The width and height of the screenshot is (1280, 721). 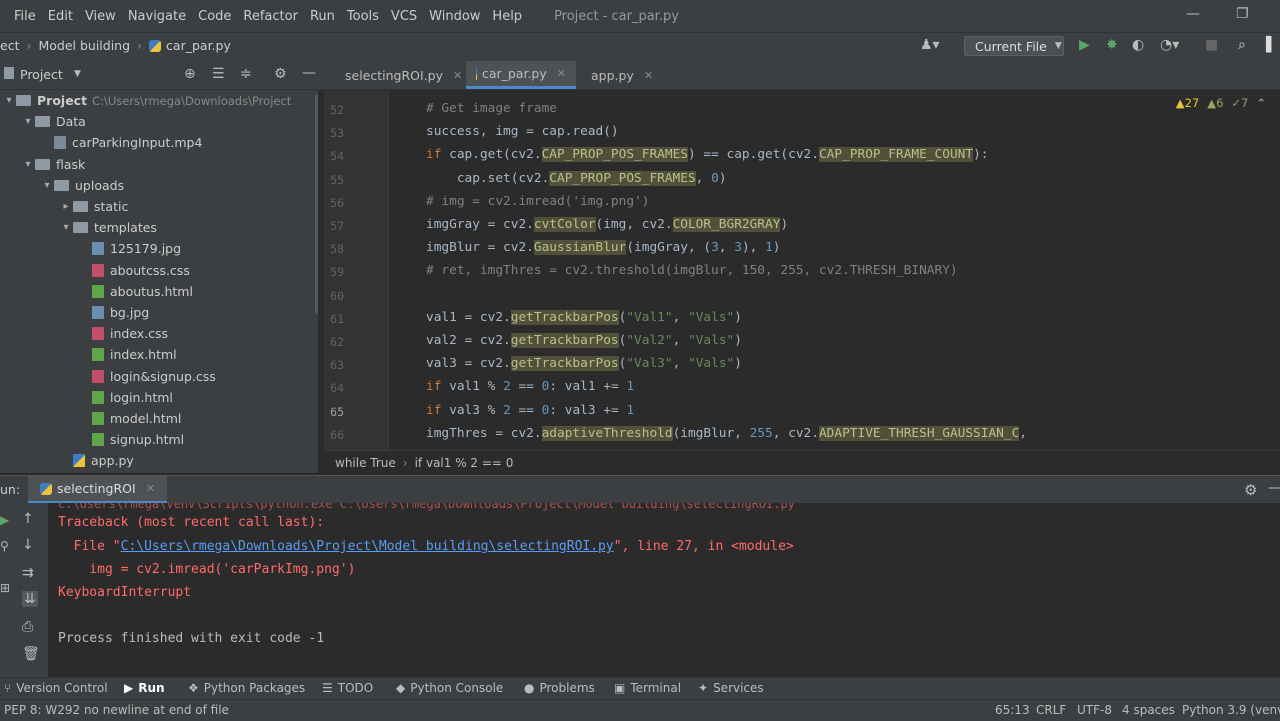 I want to click on chevron-up-icon: ⌃, so click(x=1261, y=103).